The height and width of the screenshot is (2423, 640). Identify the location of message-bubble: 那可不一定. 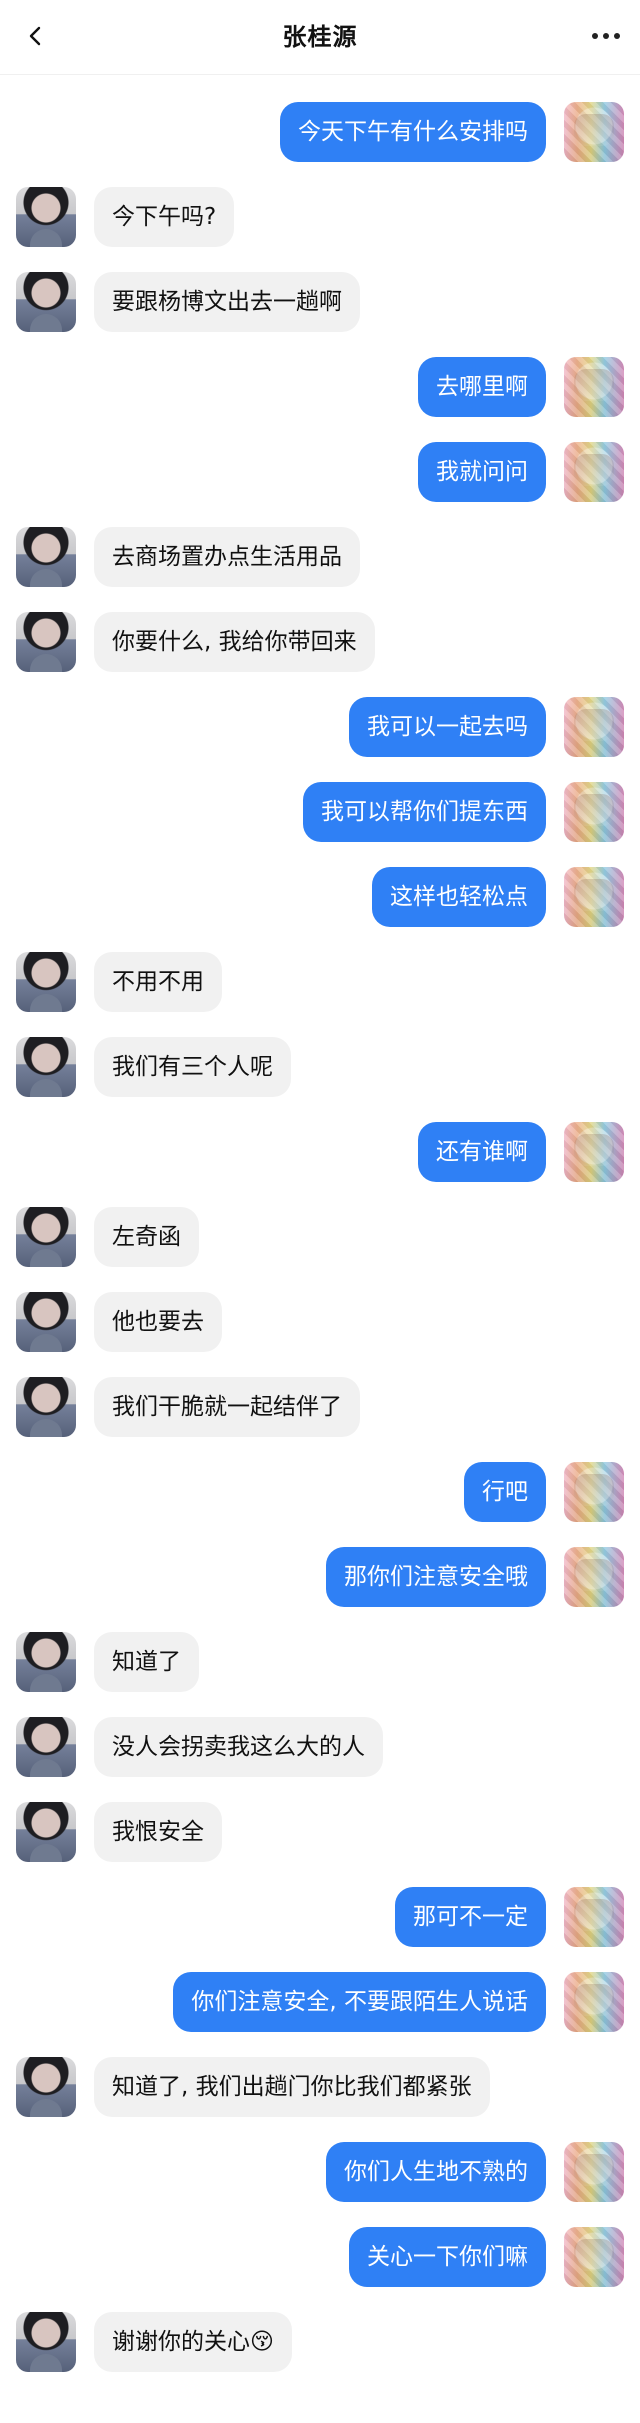
(470, 1917).